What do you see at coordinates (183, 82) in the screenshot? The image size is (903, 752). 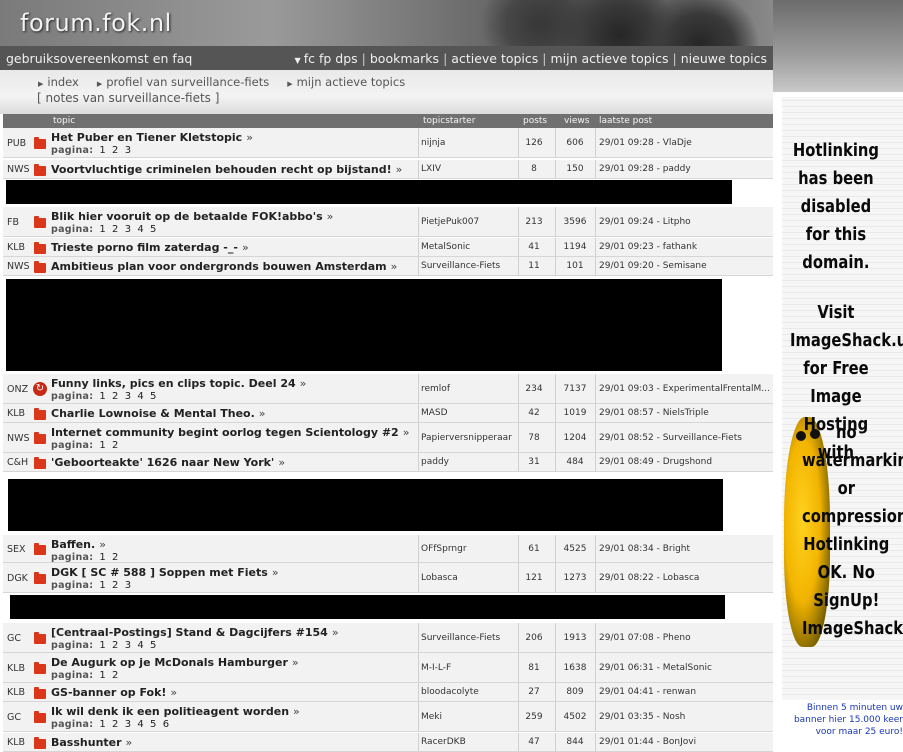 I see `breadcrumb-item-profile: ▶ profiel van surveillance-fiets` at bounding box center [183, 82].